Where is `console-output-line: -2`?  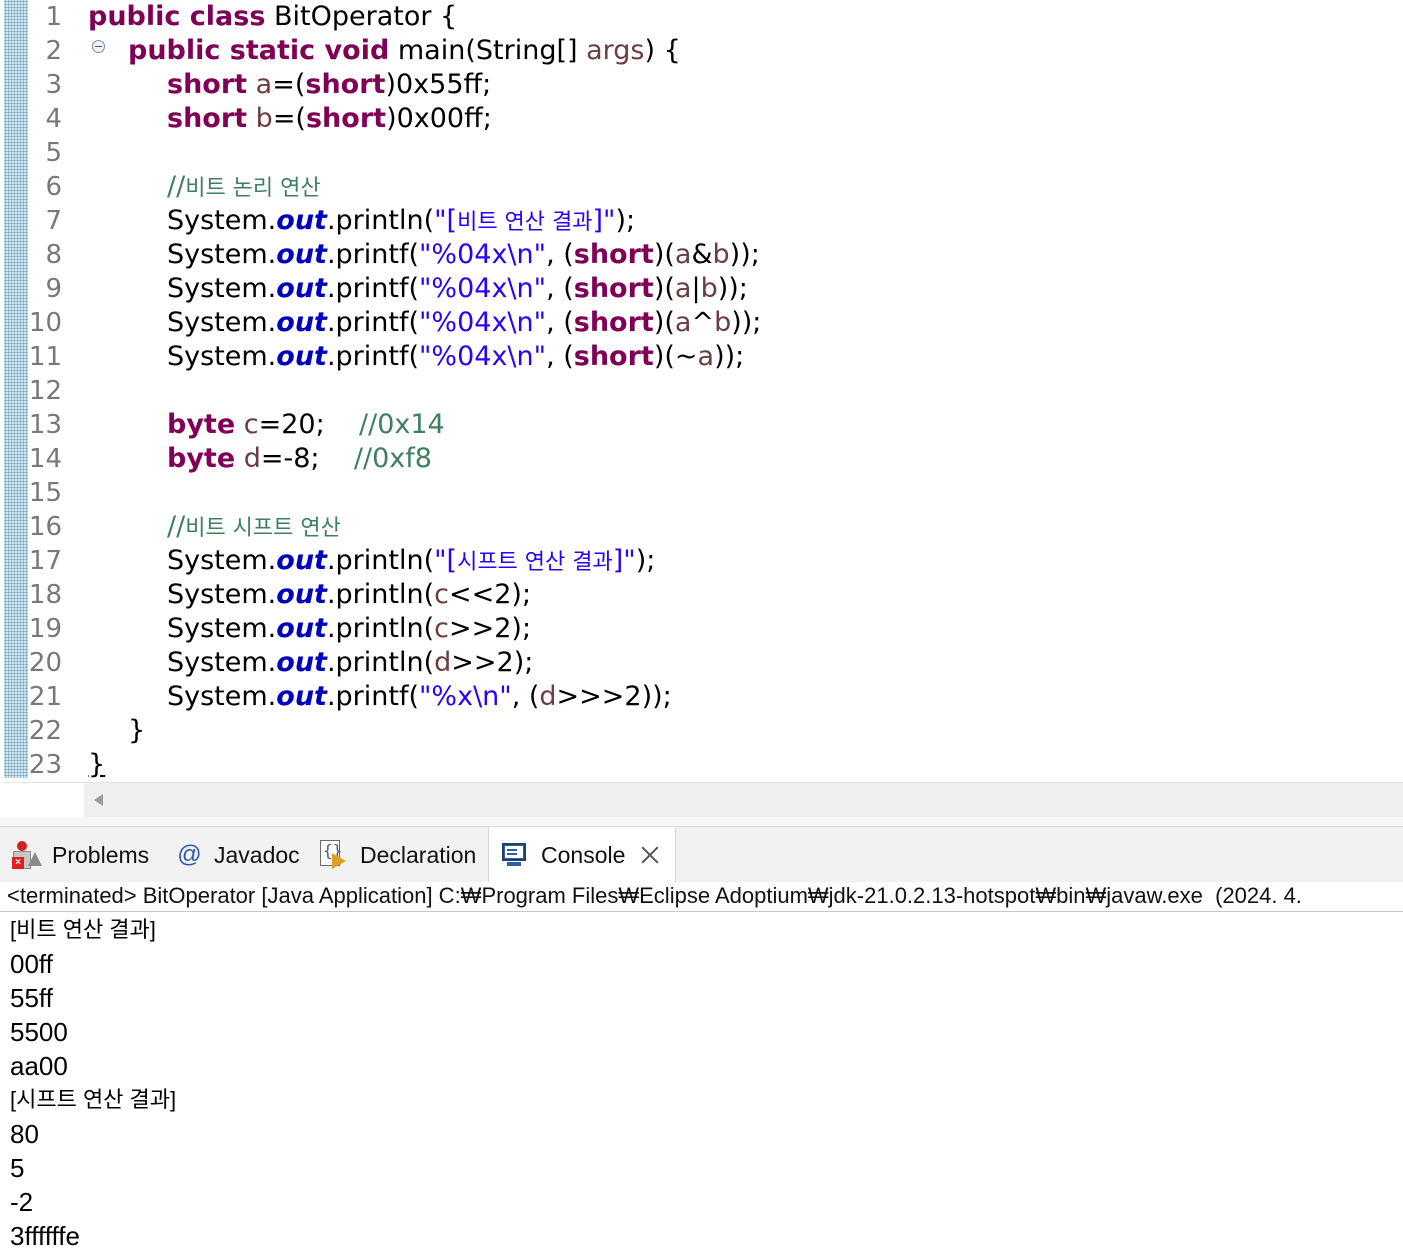 console-output-line: -2 is located at coordinates (22, 1202).